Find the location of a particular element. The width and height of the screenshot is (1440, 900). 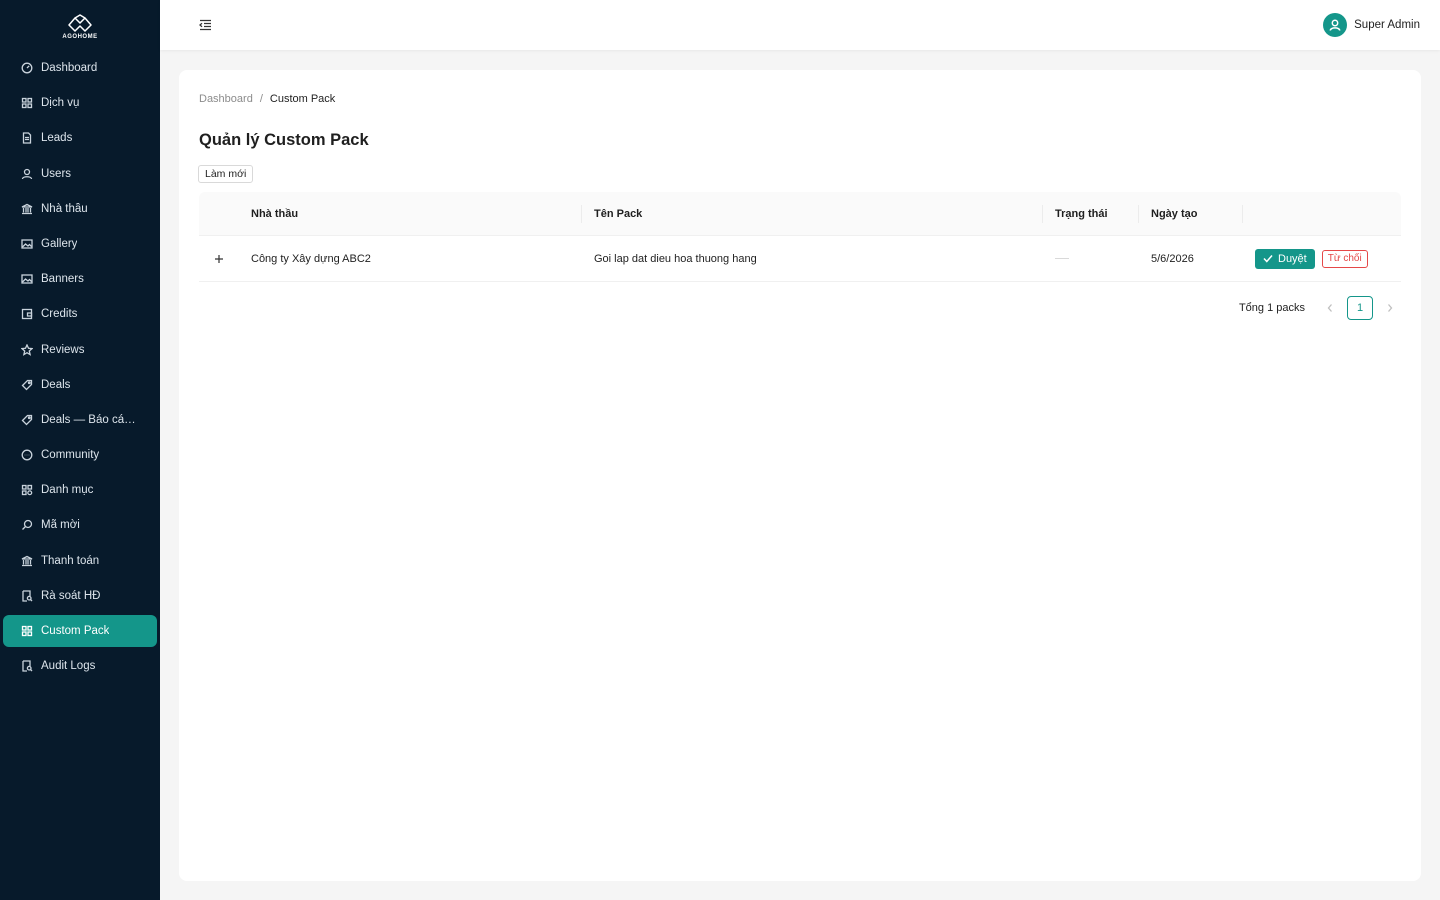

user-menu: Super Admin is located at coordinates (1371, 25).